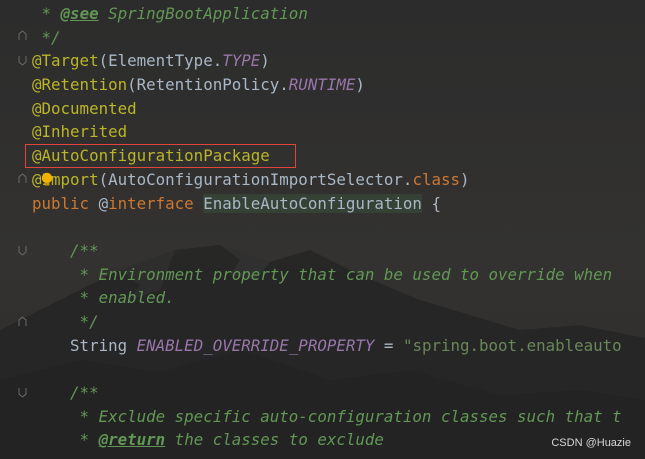  I want to click on code-token: @Target, so click(65, 61).